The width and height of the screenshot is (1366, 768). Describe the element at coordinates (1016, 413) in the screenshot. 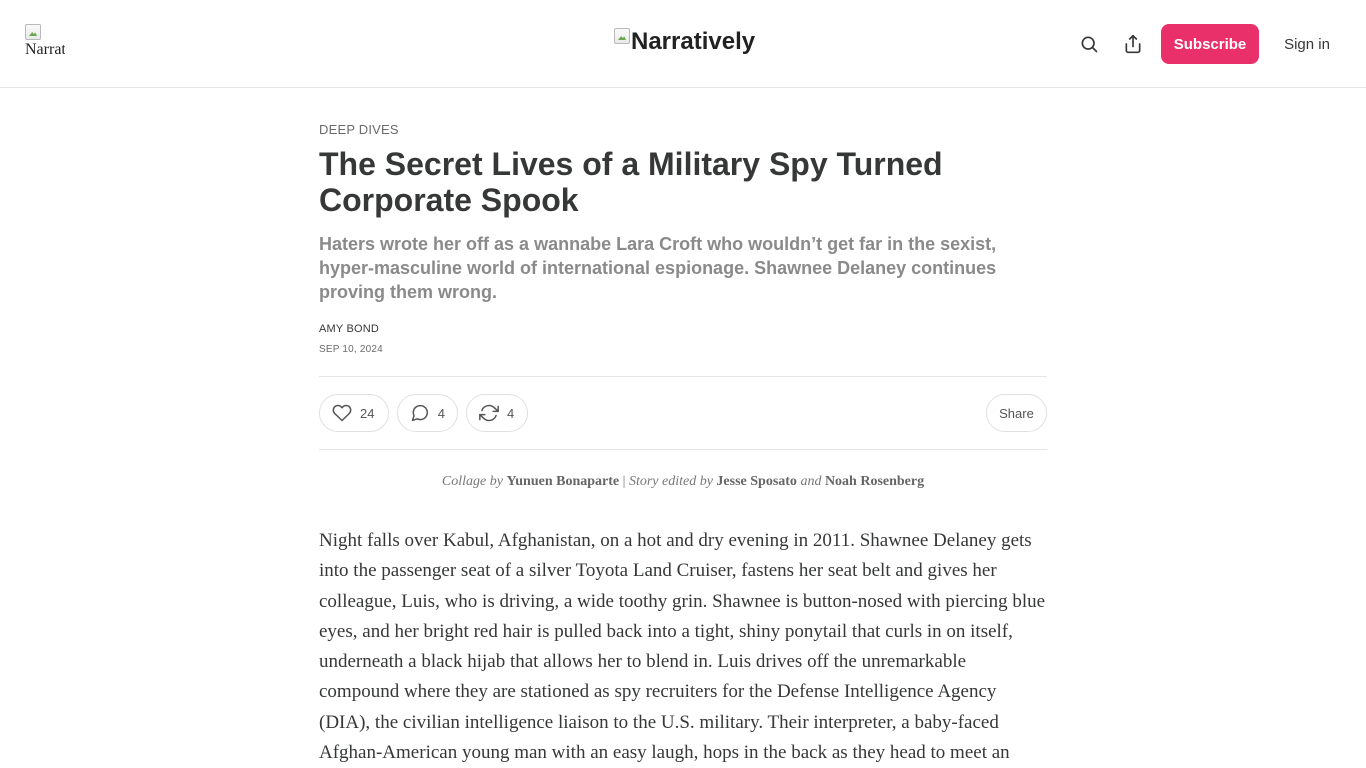

I see `share-button: Share` at that location.